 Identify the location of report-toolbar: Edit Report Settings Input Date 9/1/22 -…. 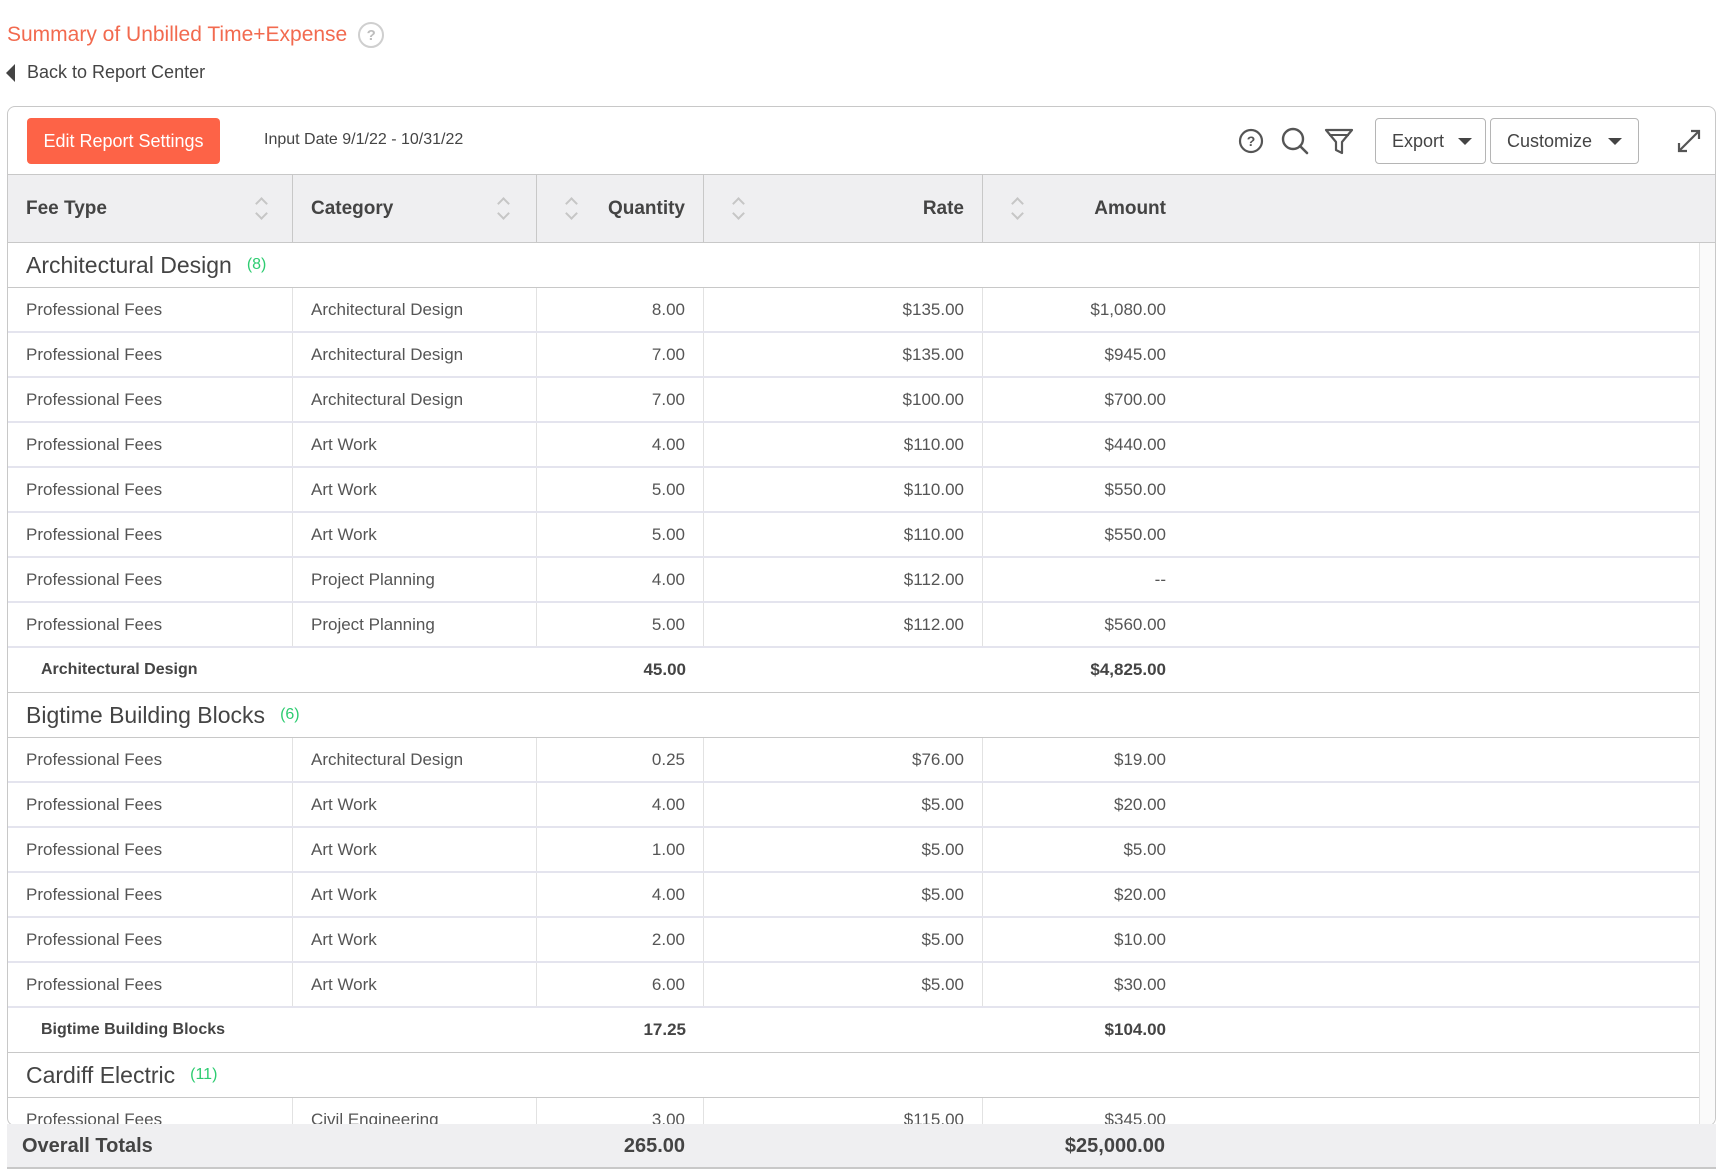
(861, 141).